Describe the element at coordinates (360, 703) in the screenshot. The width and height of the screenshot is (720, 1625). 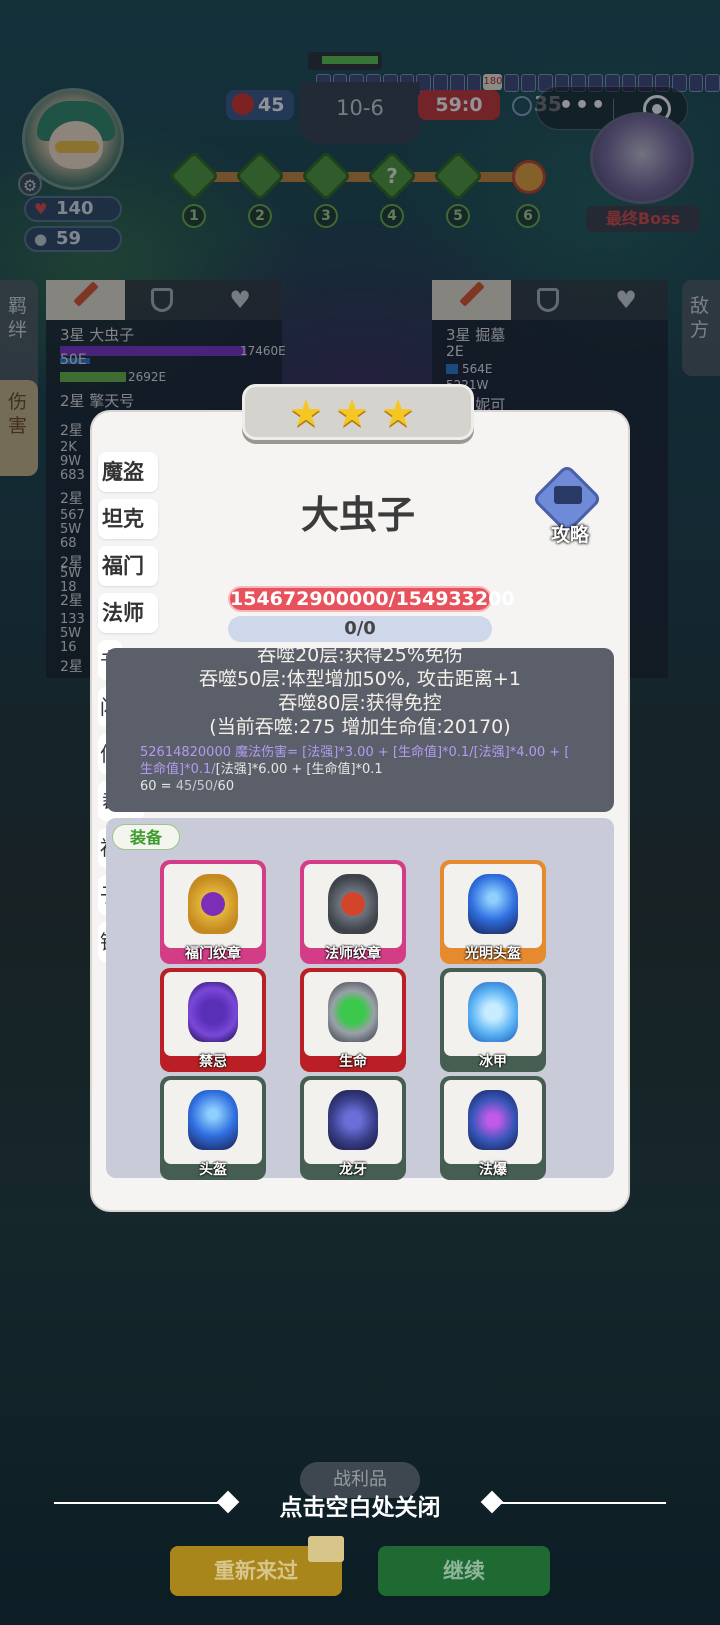
I see `skill-line: 吞噬80层:获得免控` at that location.